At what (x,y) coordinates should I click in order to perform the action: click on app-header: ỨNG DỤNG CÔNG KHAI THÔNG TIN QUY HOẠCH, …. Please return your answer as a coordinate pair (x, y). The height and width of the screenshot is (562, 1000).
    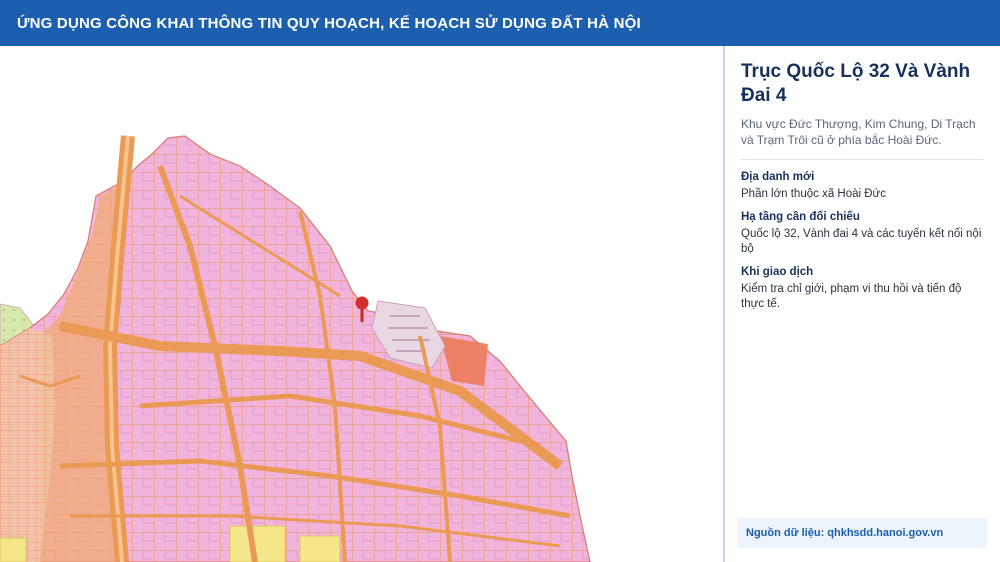
    Looking at the image, I should click on (500, 23).